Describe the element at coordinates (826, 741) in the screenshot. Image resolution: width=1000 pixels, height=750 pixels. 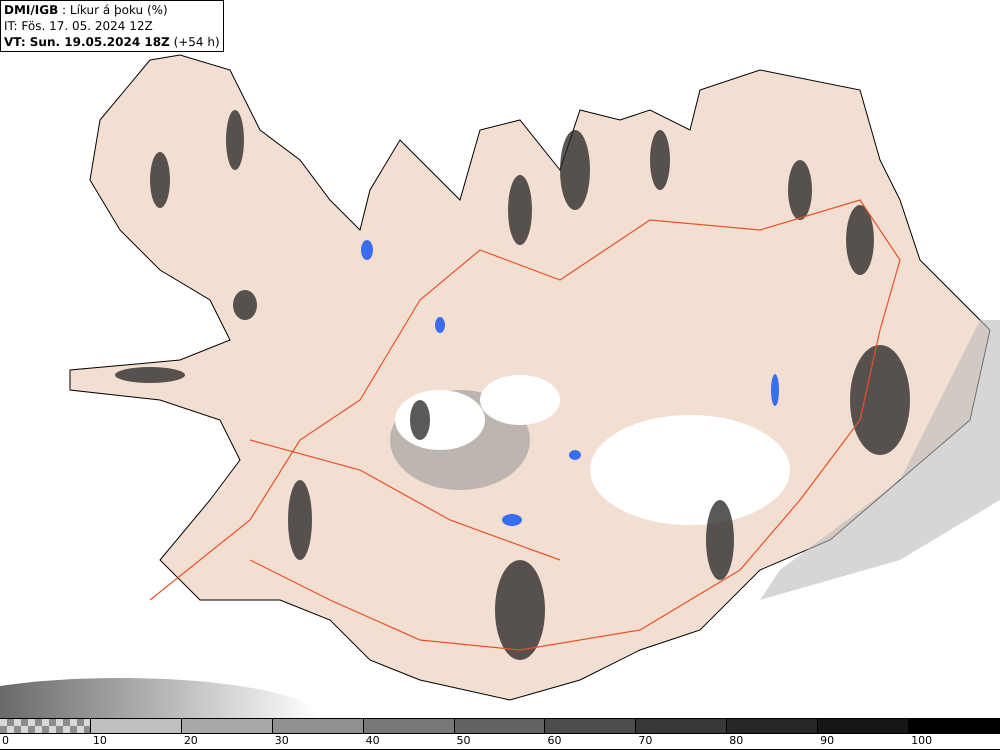
I see `legend-label: 90` at that location.